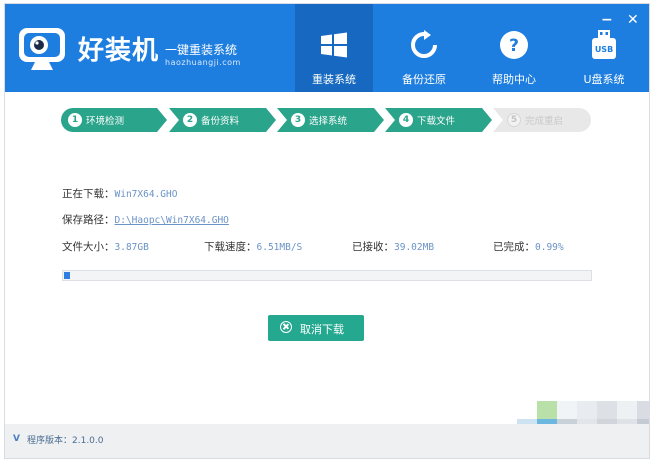  I want to click on downloading-label: 正在下载：, so click(88, 194).